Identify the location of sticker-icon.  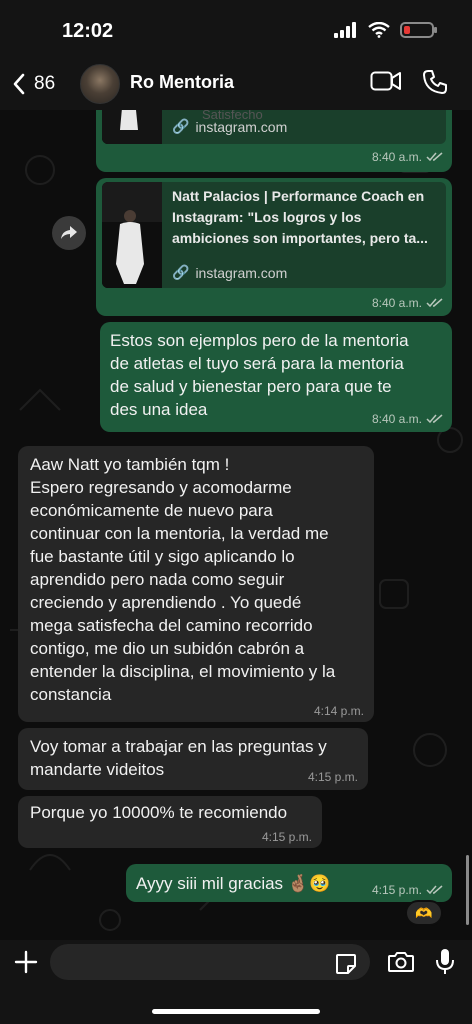
(346, 964).